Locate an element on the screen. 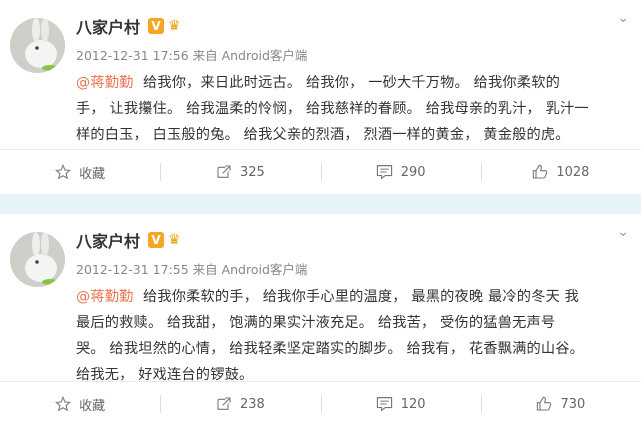 This screenshot has height=426, width=641. like-count: 1028 is located at coordinates (573, 172).